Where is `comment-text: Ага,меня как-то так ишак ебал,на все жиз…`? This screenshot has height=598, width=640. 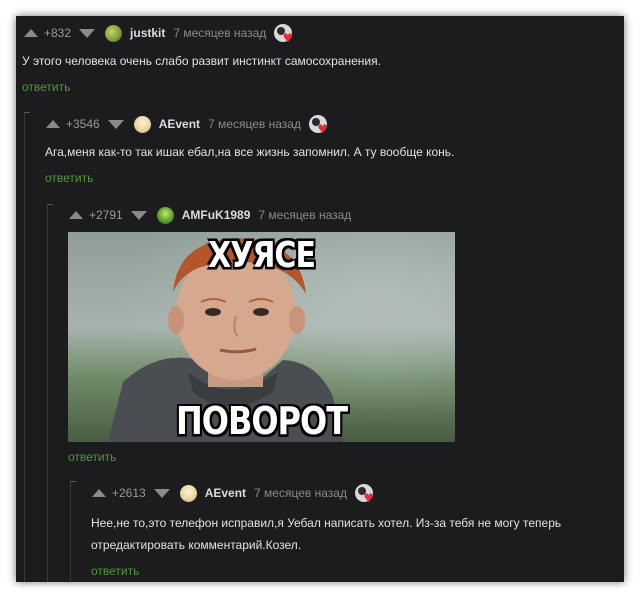
comment-text: Ага,меня как-то так ишак ебал,на все жиз… is located at coordinates (250, 152).